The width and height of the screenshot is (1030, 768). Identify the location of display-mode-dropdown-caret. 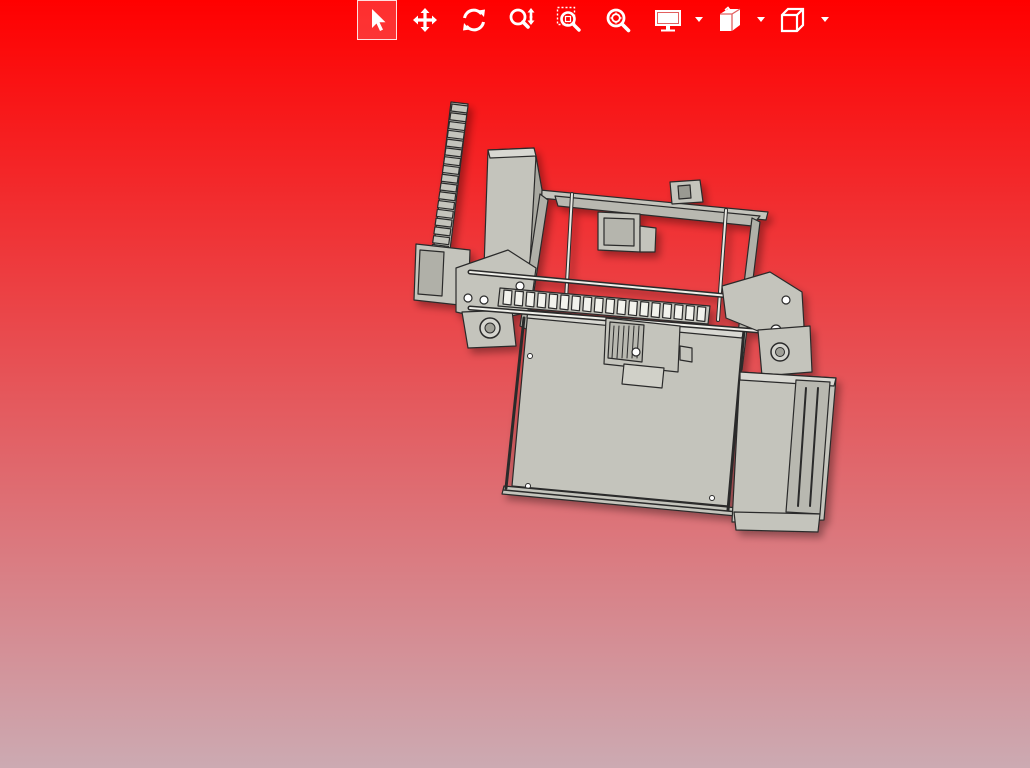
(699, 20).